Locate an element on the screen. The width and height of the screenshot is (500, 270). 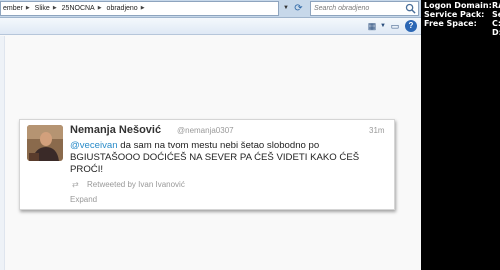
retweet-icon: ⇄ is located at coordinates (75, 184).